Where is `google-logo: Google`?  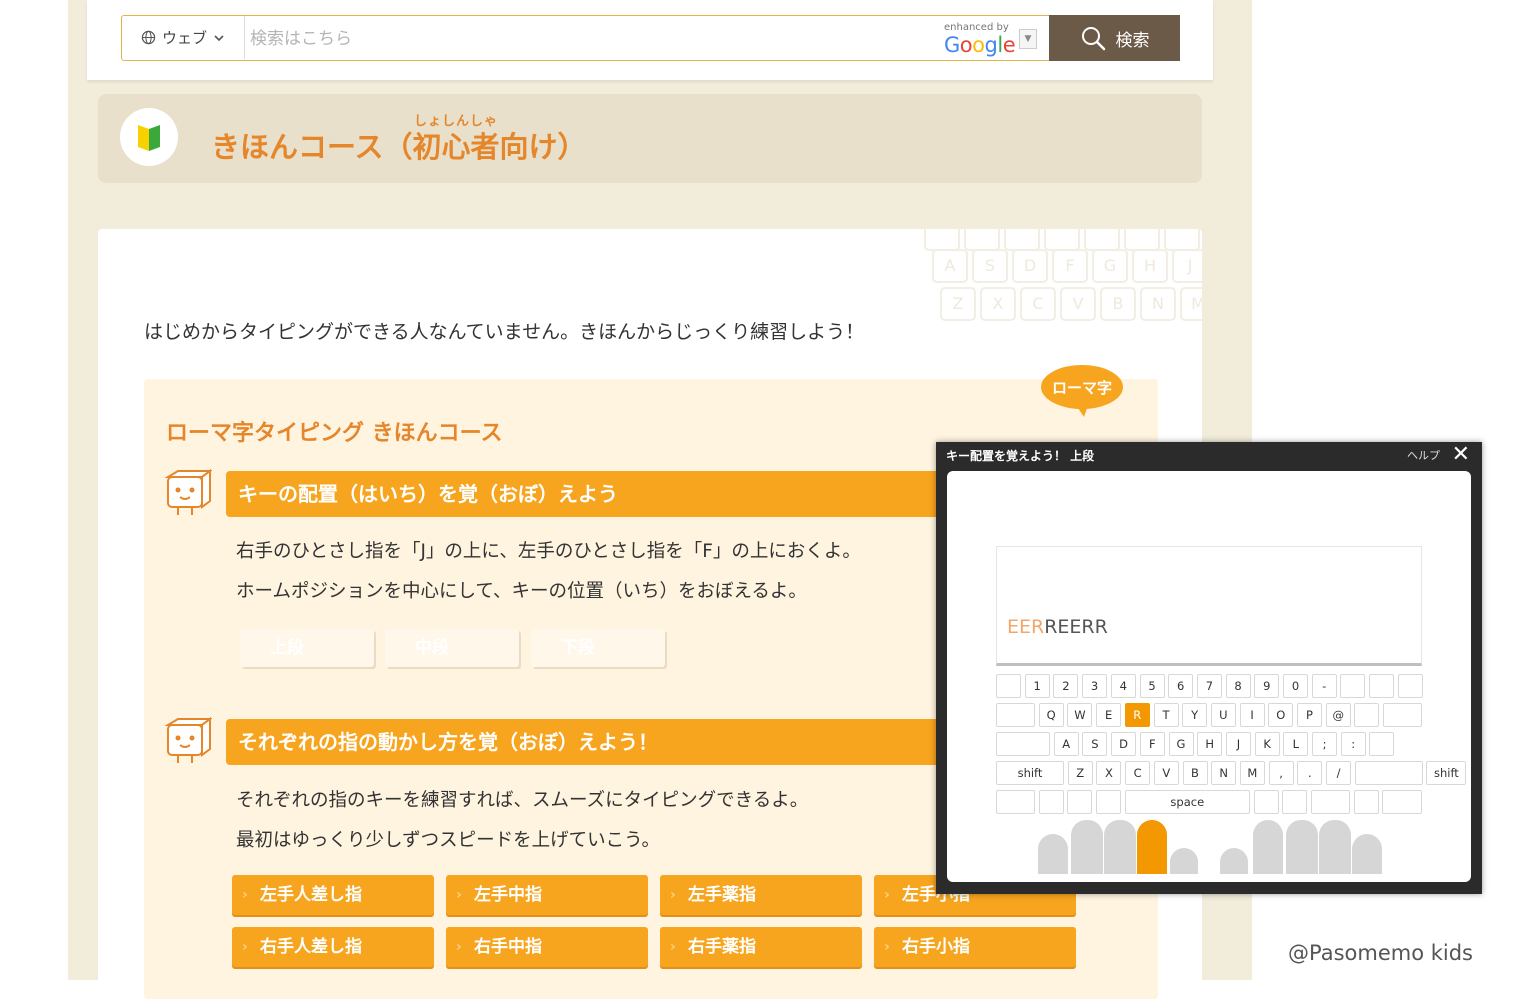
google-logo: Google is located at coordinates (980, 45).